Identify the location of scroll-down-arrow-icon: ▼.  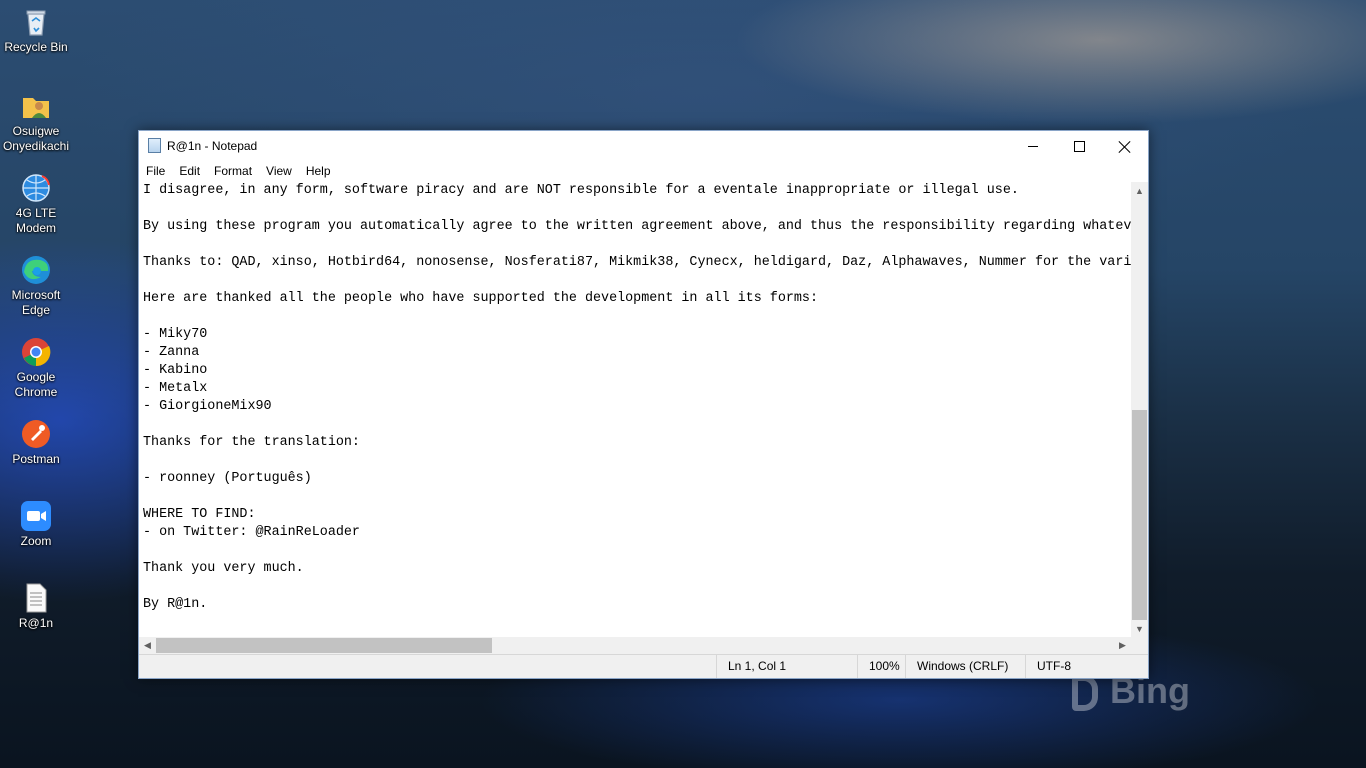
(1139, 628).